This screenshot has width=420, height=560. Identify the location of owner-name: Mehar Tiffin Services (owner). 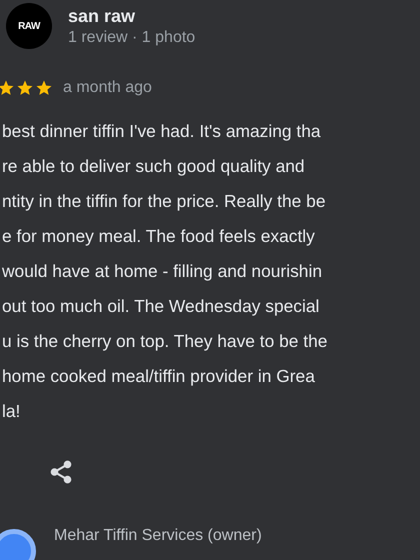
(158, 536).